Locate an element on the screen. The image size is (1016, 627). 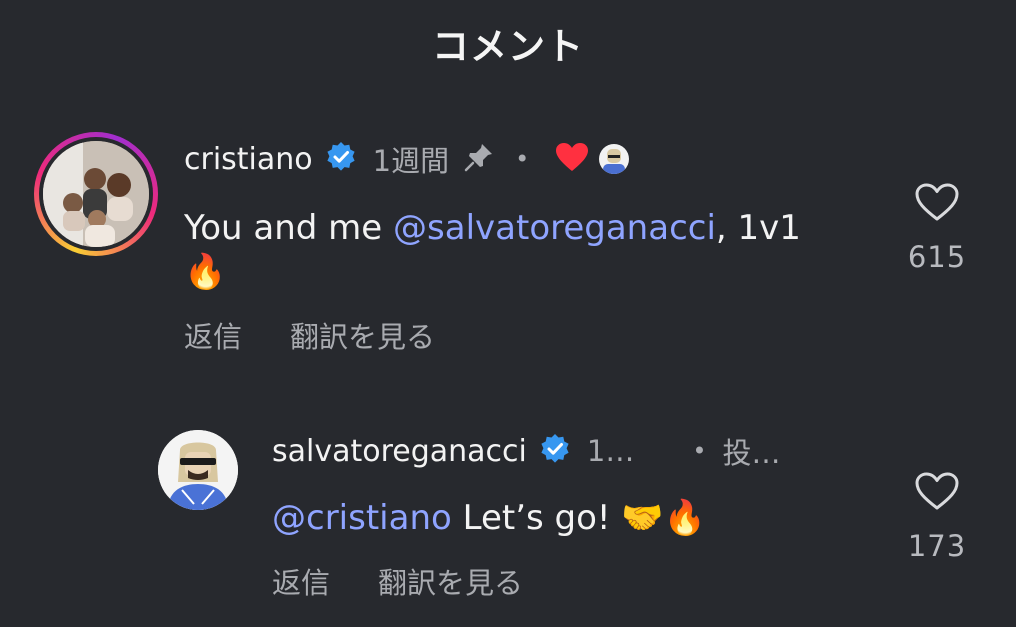
like-control: 173 is located at coordinates (937, 517).